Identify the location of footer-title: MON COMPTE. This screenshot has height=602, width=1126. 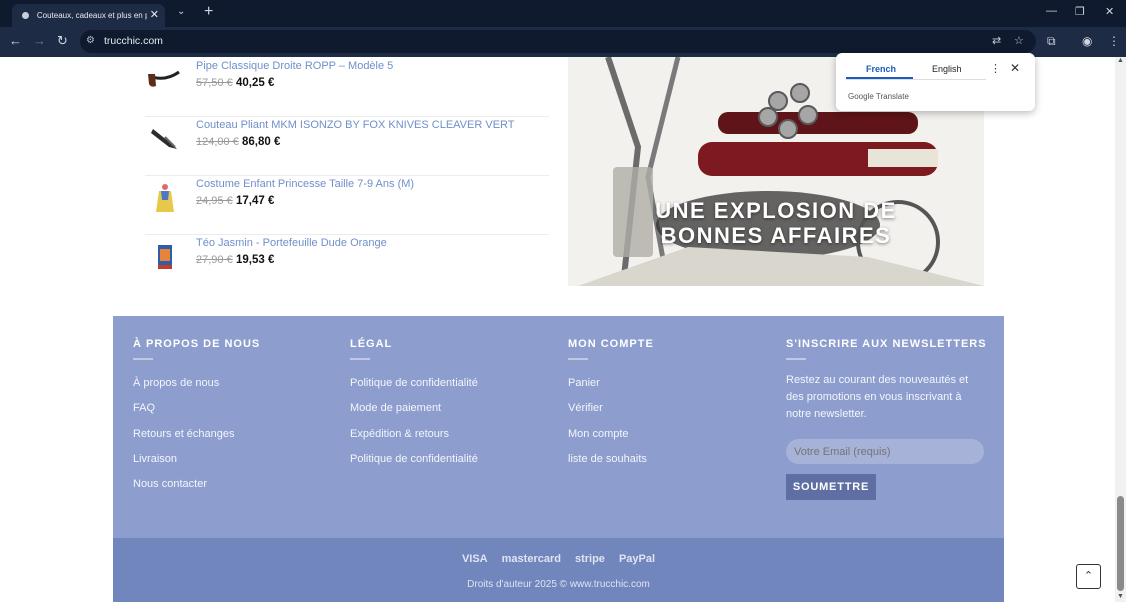
(611, 344).